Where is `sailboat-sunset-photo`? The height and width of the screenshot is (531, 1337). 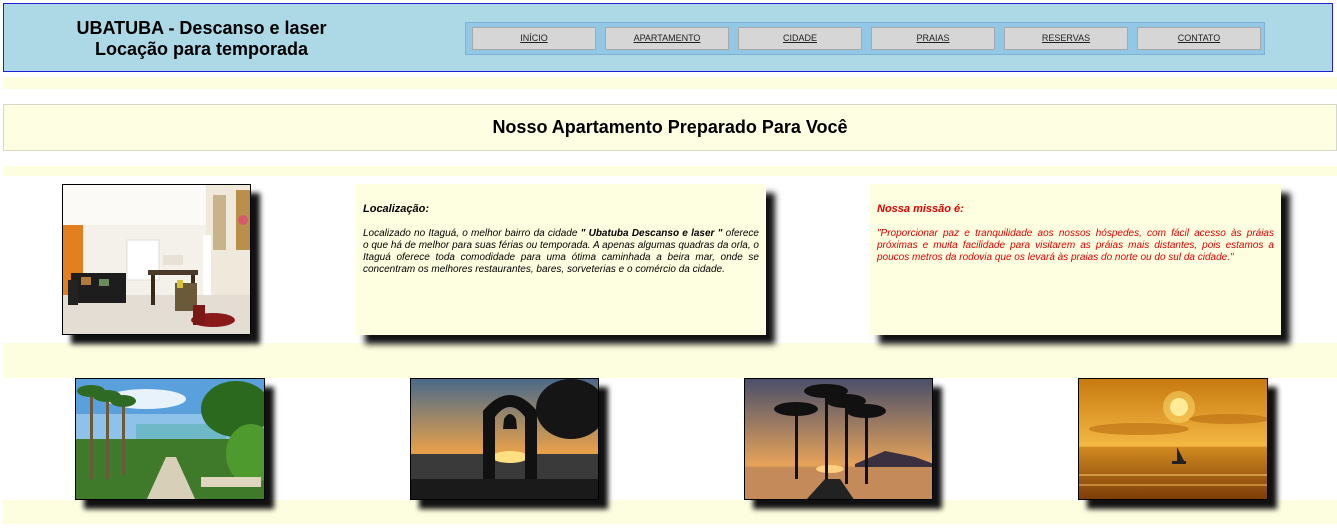 sailboat-sunset-photo is located at coordinates (1173, 439).